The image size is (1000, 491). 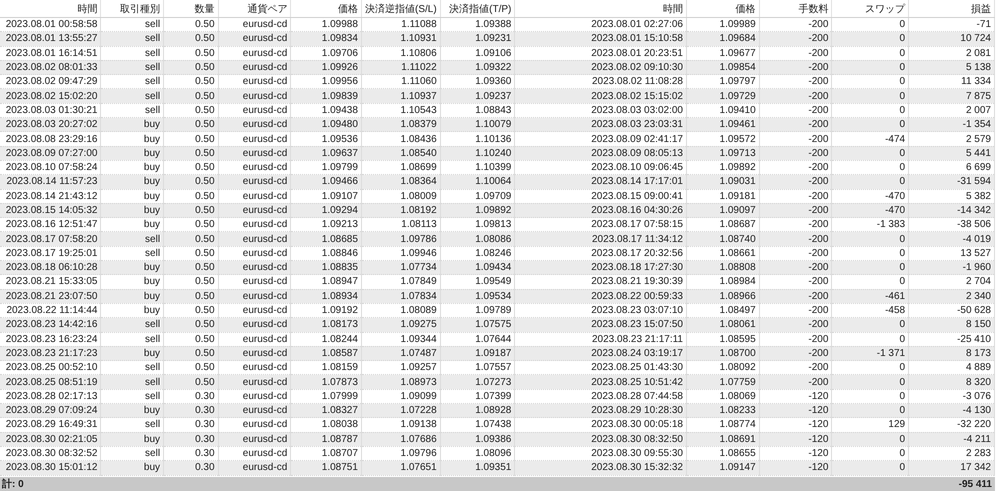 I want to click on column-header: 損益, so click(x=951, y=9).